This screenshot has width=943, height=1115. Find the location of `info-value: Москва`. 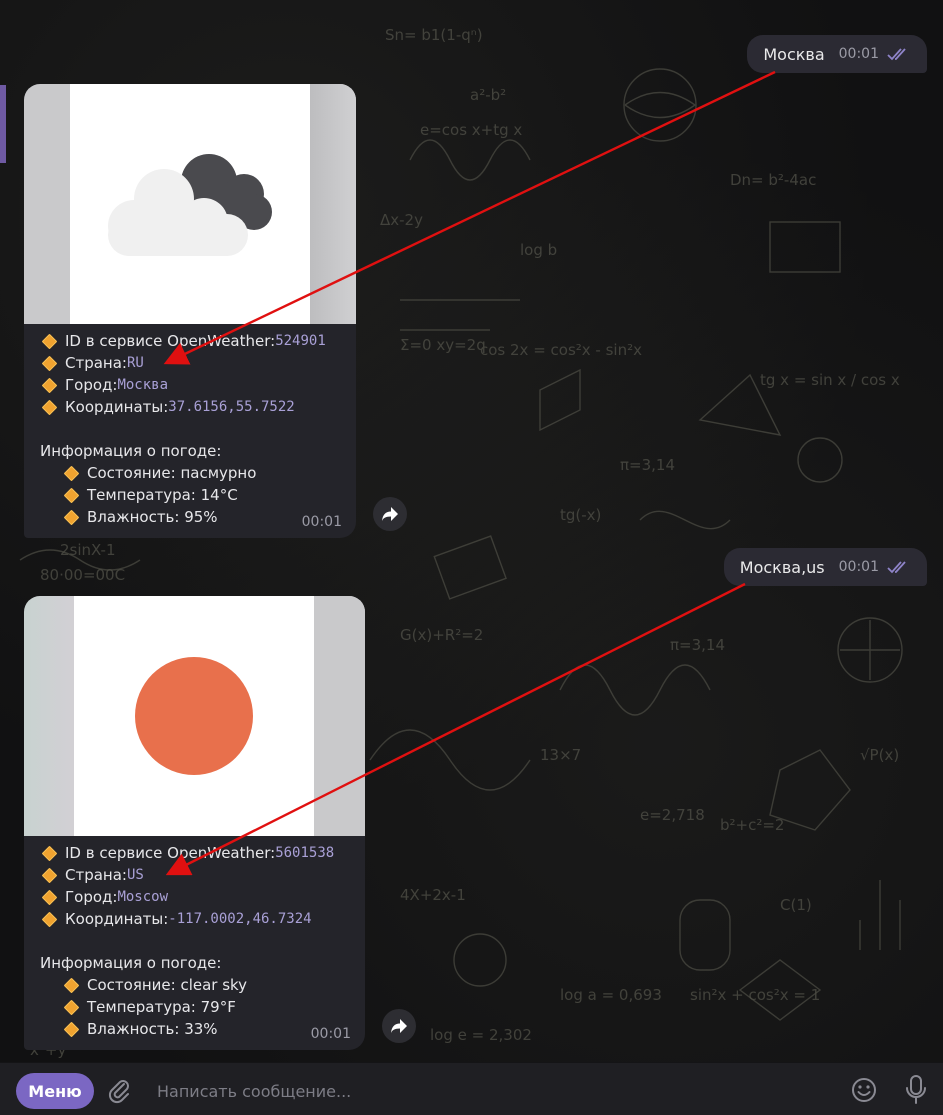

info-value: Москва is located at coordinates (142, 385).